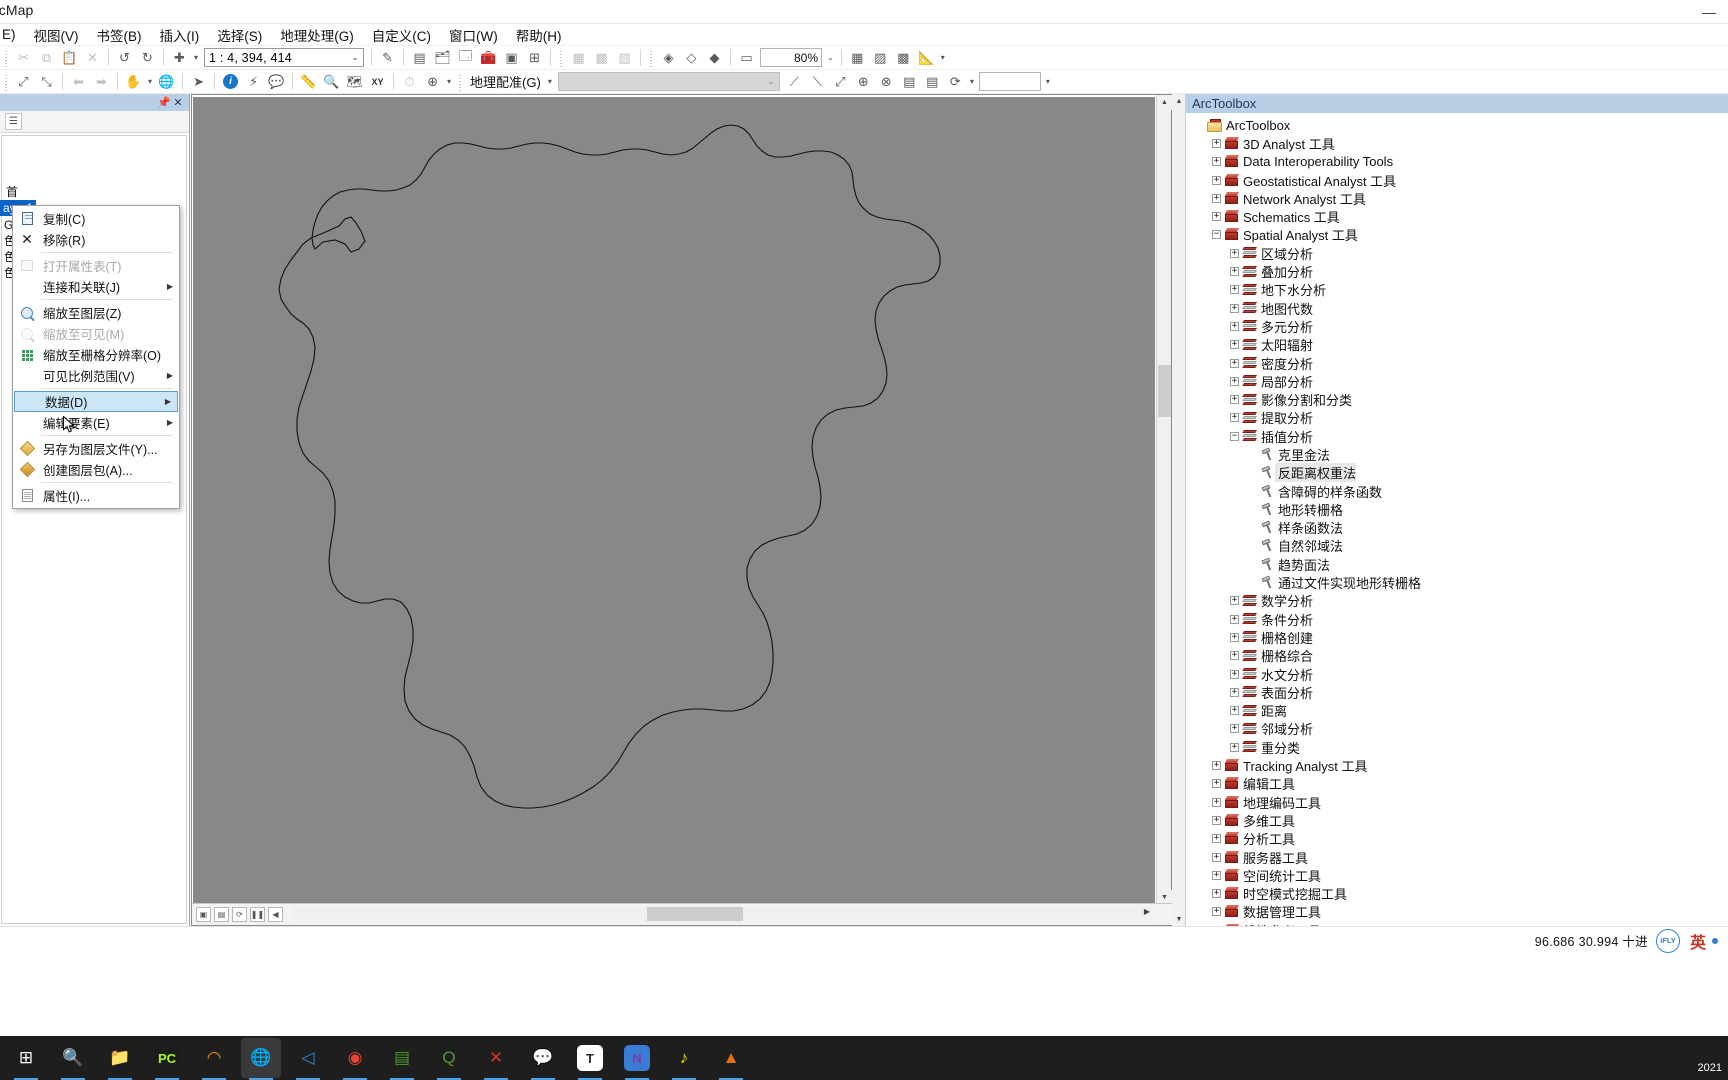 The image size is (1728, 1080). What do you see at coordinates (794, 81) in the screenshot?
I see `add-control-points-icon: ⟋` at bounding box center [794, 81].